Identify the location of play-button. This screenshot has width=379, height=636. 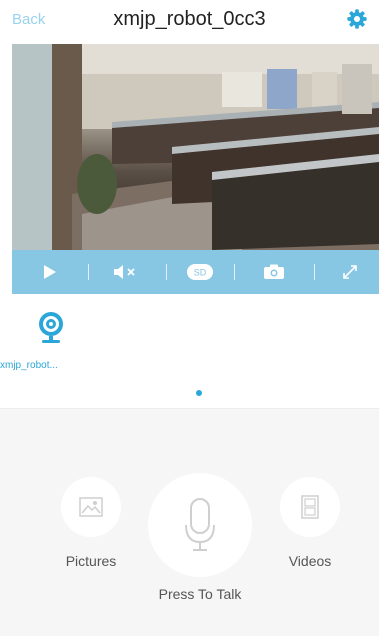
(50, 272).